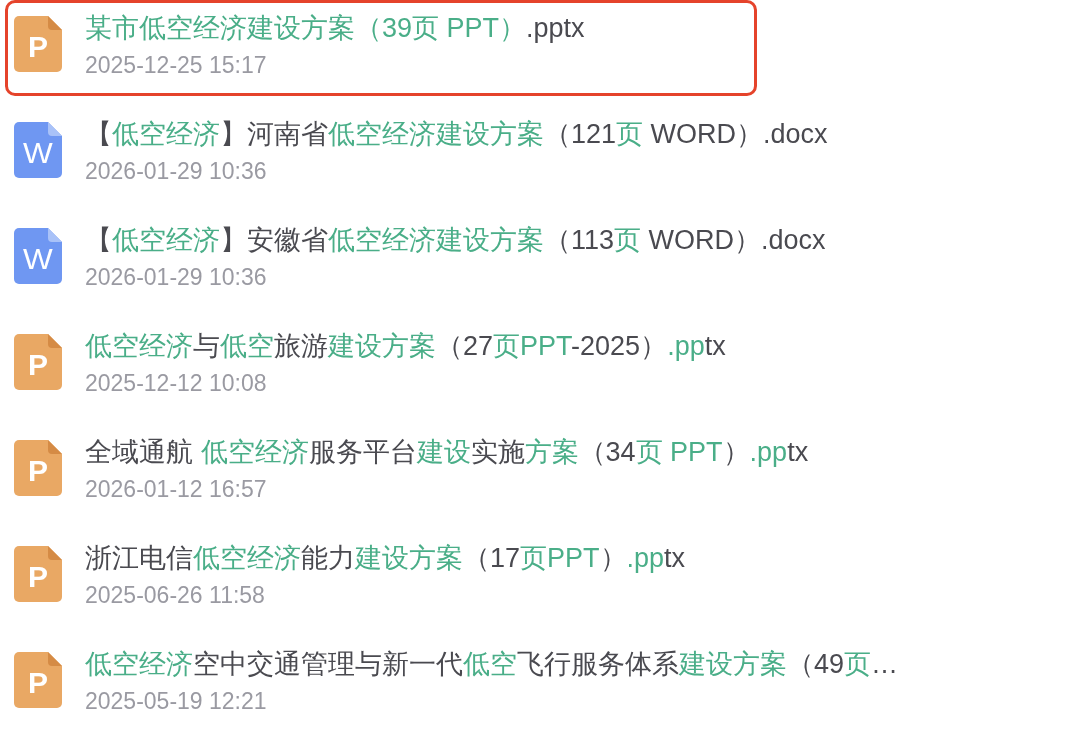  Describe the element at coordinates (405, 346) in the screenshot. I see `file-name: 低空经济与低空旅游建设方案（27页PPT-2025）.pptx` at that location.